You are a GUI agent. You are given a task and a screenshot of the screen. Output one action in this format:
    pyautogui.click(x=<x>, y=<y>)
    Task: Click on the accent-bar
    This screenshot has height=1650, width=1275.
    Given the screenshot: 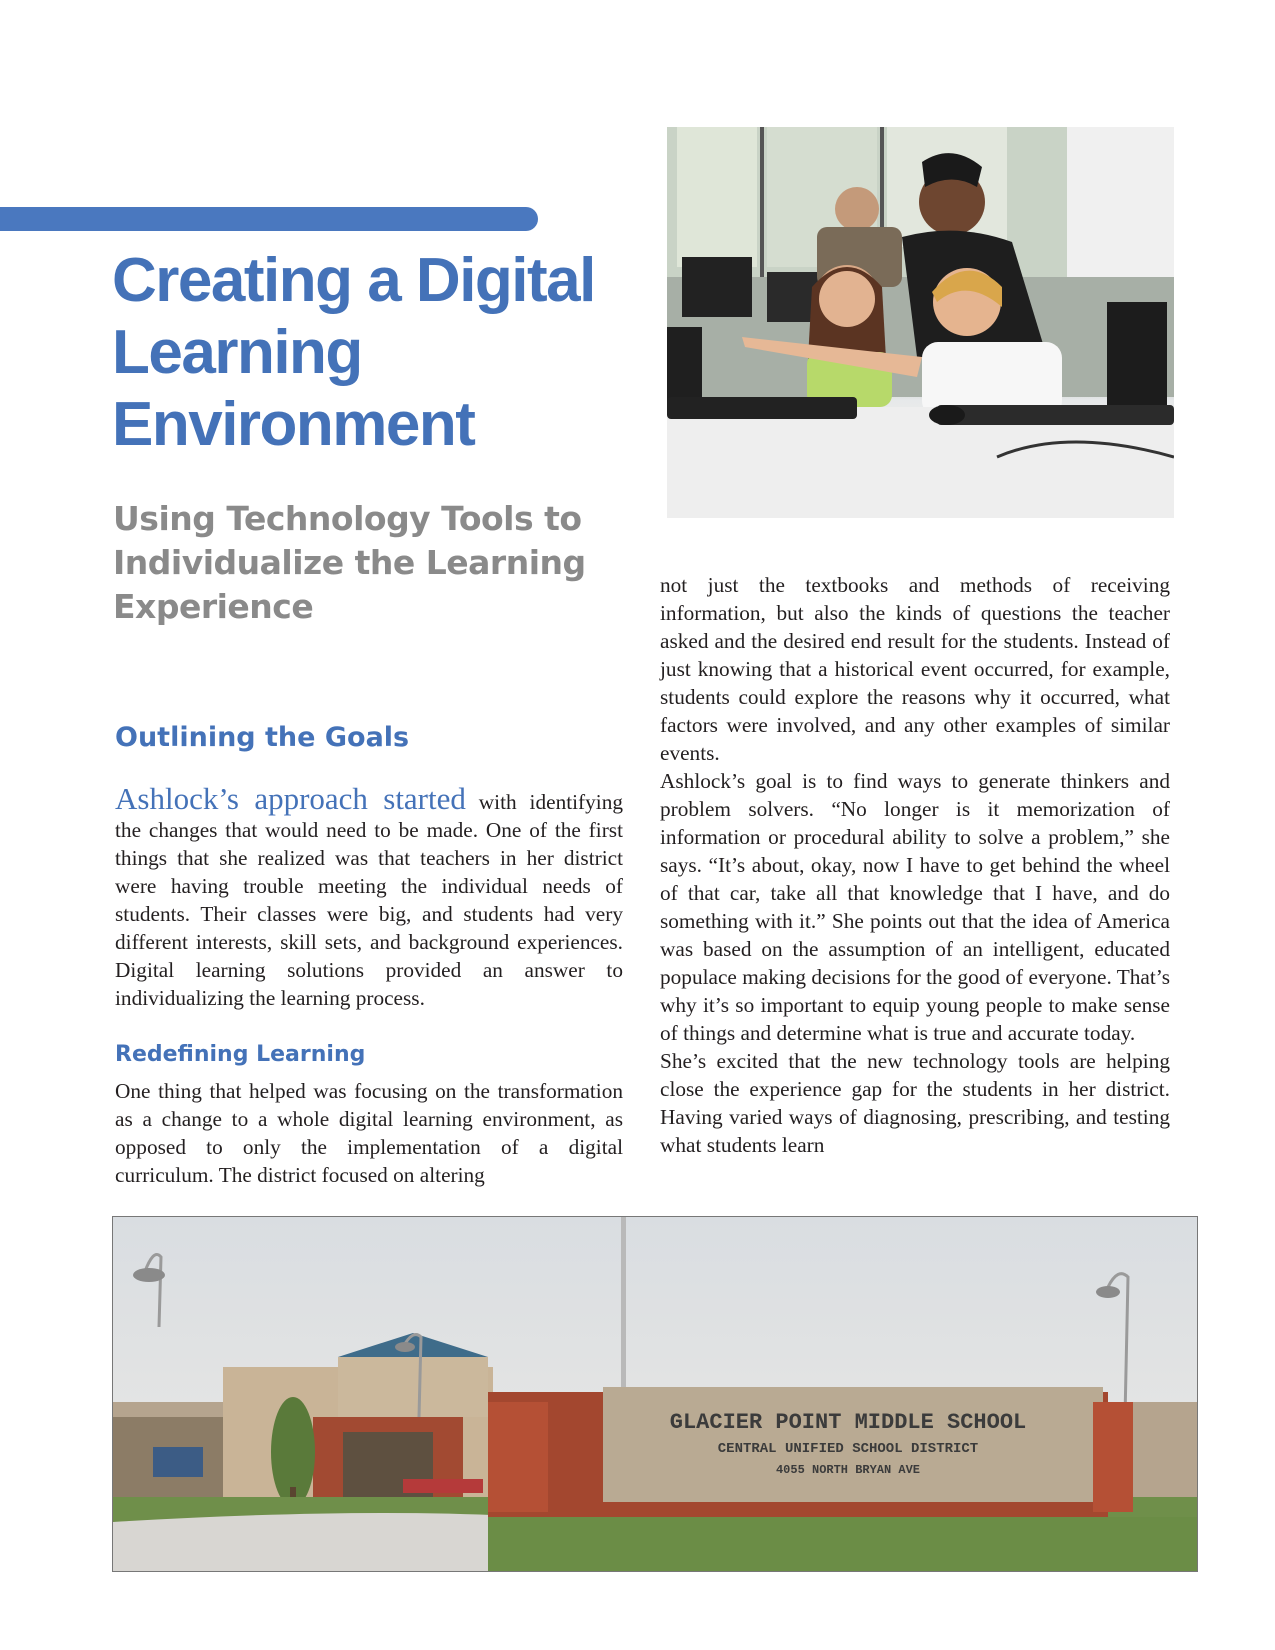 What is the action you would take?
    pyautogui.click(x=269, y=219)
    